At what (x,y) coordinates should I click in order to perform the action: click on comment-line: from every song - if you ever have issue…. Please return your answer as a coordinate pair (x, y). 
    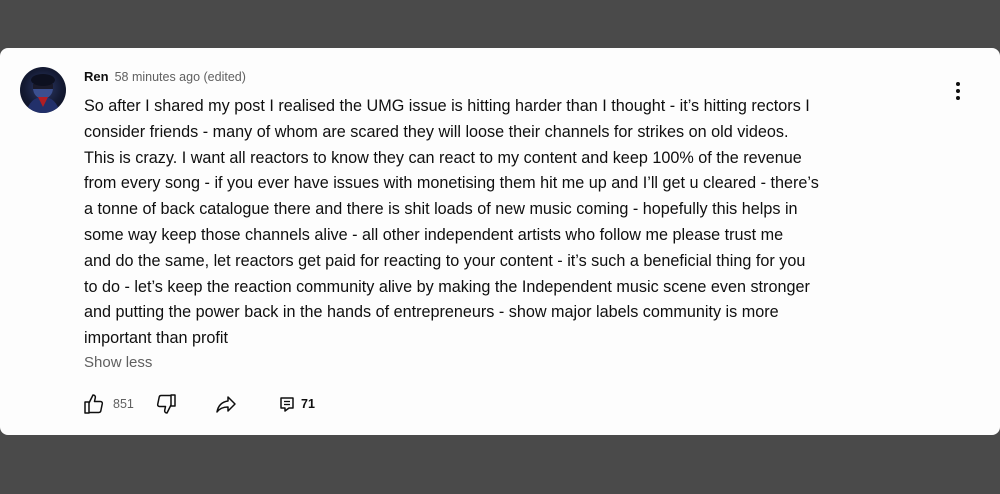
    Looking at the image, I should click on (451, 183).